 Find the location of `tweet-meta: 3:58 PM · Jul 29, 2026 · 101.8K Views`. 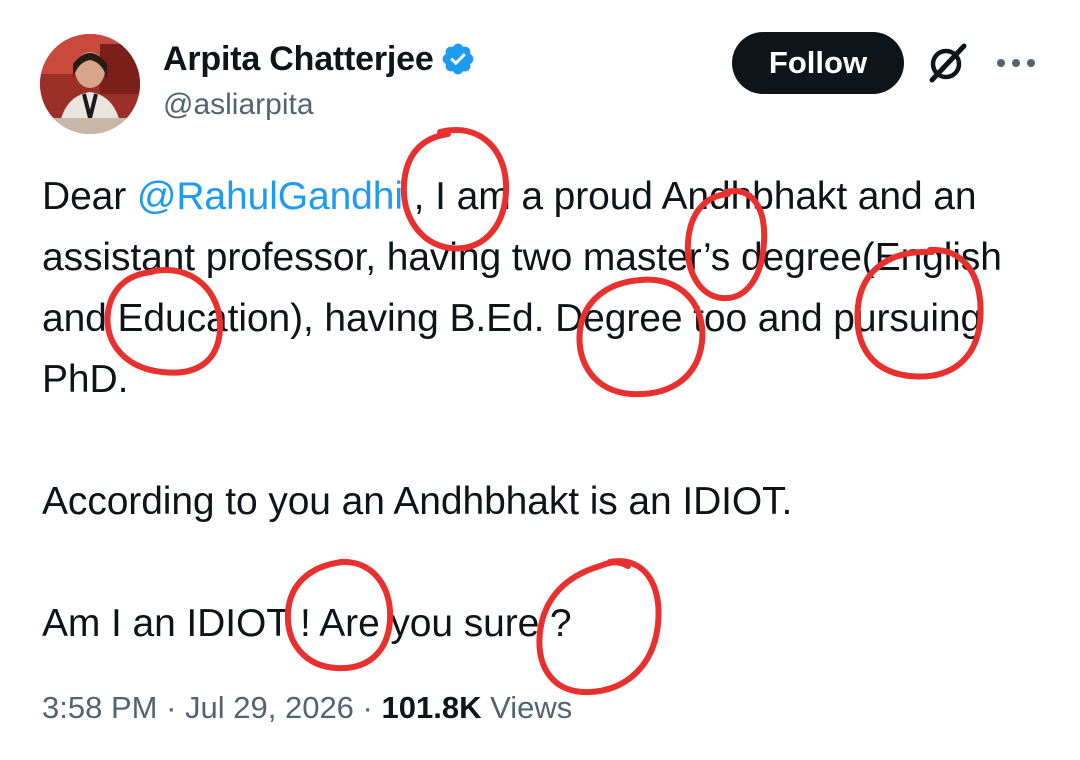

tweet-meta: 3:58 PM · Jul 29, 2026 · 101.8K Views is located at coordinates (307, 708).